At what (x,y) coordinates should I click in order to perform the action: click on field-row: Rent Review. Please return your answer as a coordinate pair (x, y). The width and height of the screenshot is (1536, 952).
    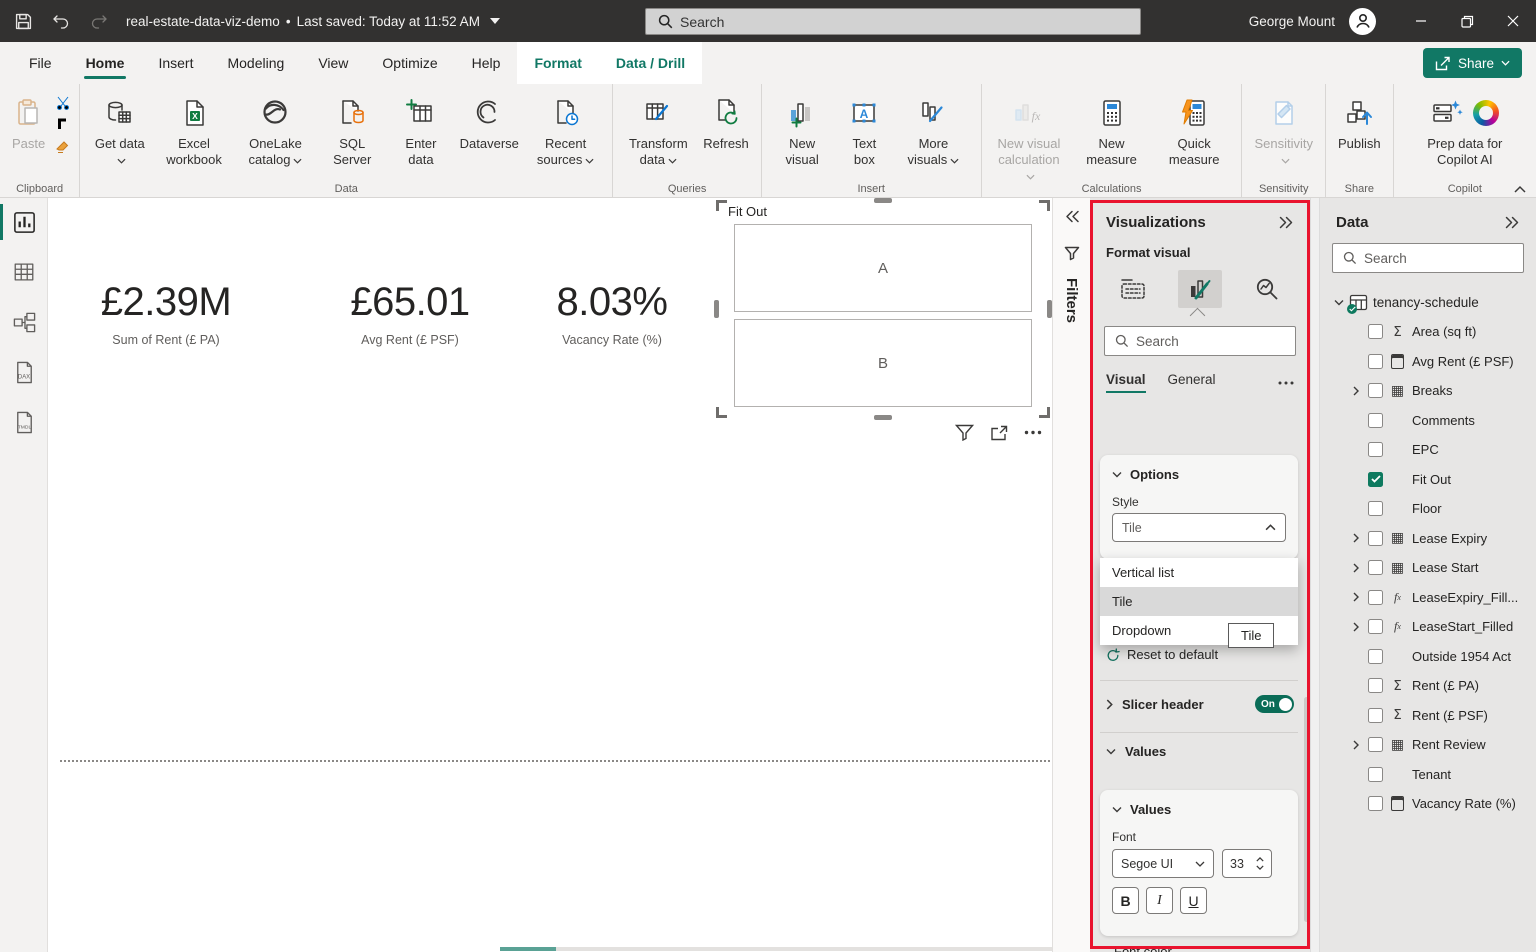
    Looking at the image, I should click on (1428, 745).